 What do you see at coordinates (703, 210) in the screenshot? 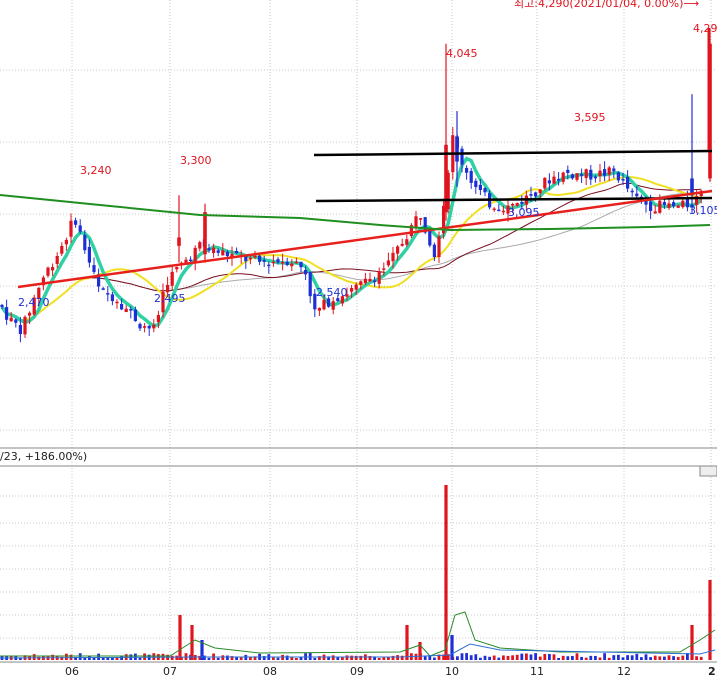
I see `price-annotation: 3,105` at bounding box center [703, 210].